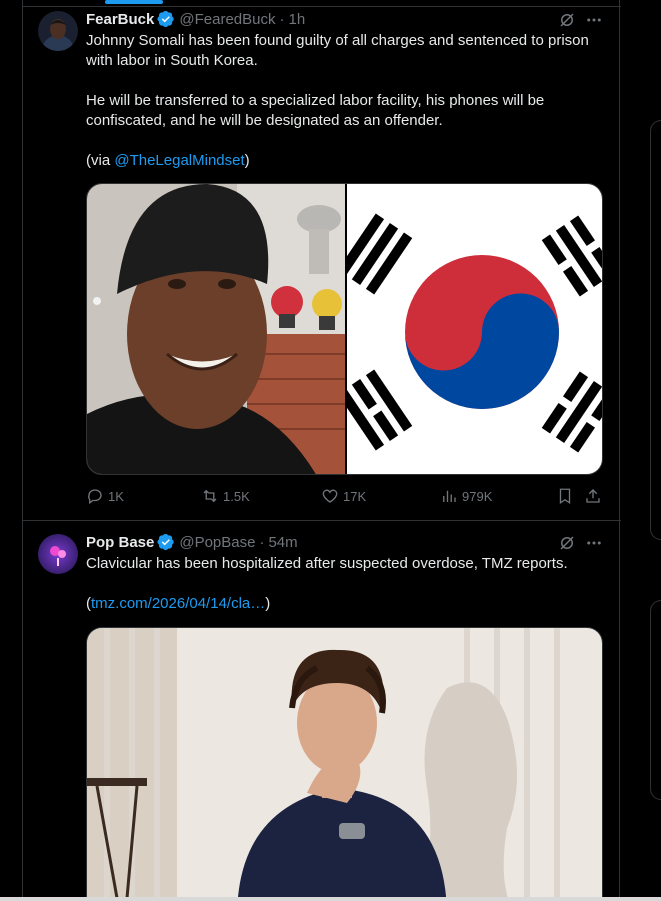 The image size is (661, 901). Describe the element at coordinates (216, 329) in the screenshot. I see `photo-man-beanie` at that location.